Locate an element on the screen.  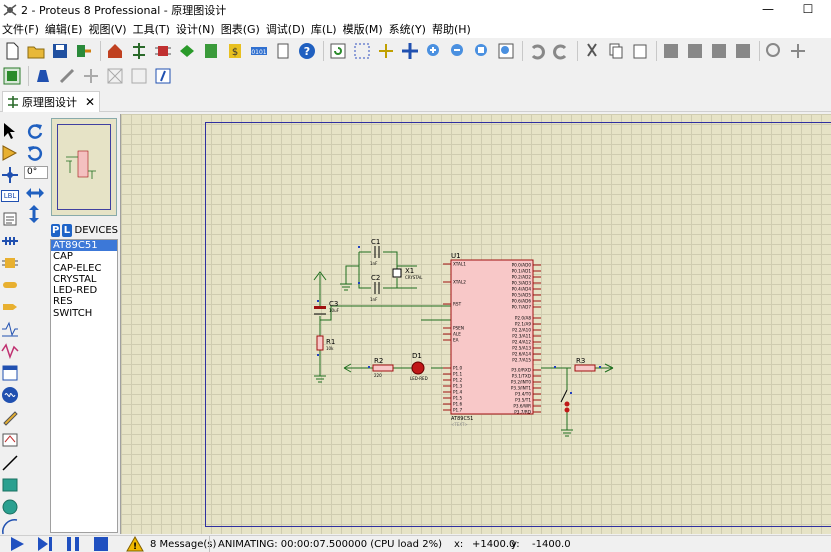
2d-box-icon is located at coordinates (10, 485).